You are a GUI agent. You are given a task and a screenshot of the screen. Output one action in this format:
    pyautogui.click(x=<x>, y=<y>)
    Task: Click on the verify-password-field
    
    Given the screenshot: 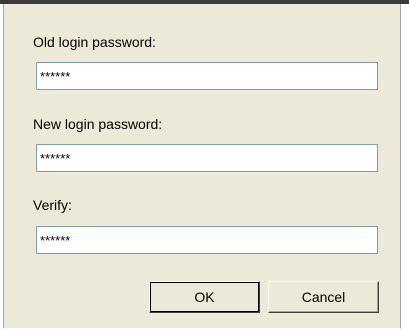 What is the action you would take?
    pyautogui.click(x=207, y=240)
    